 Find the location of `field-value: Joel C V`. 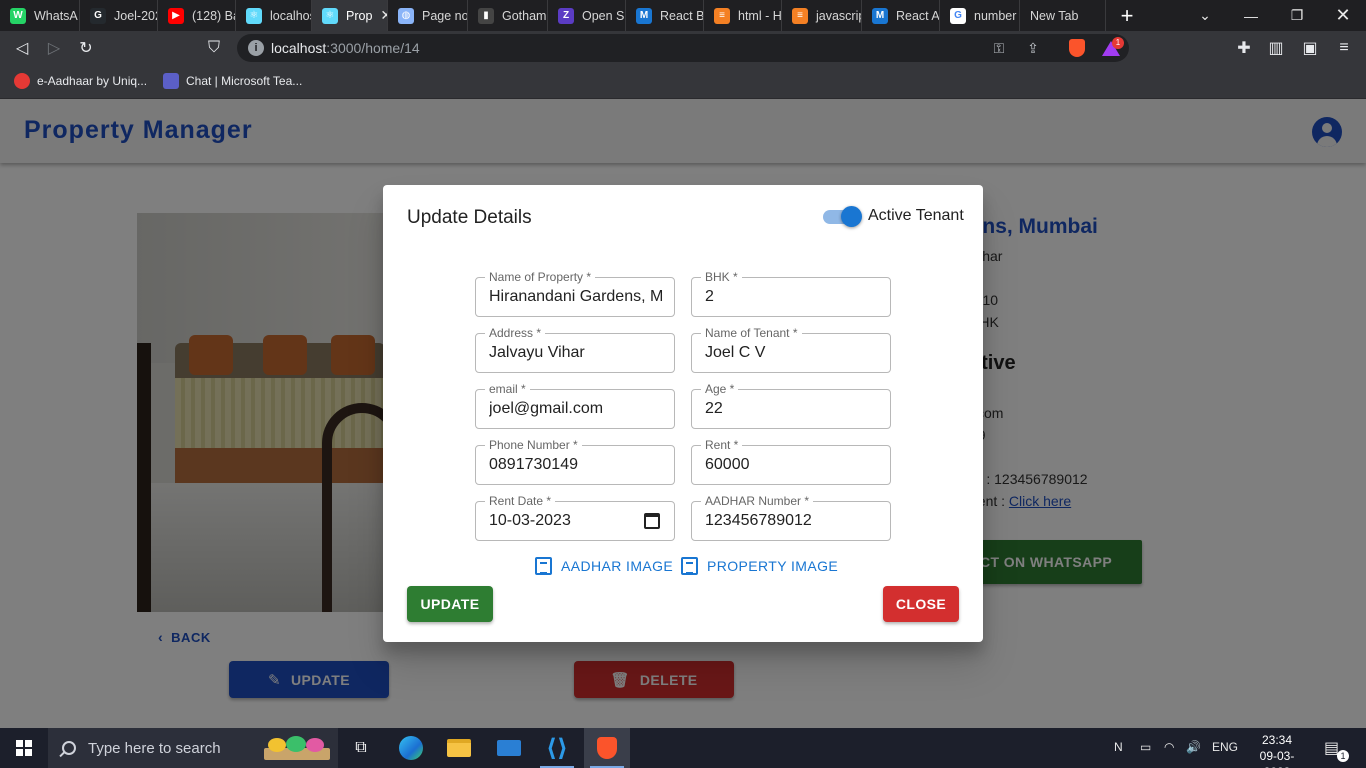

field-value: Joel C V is located at coordinates (792, 353).